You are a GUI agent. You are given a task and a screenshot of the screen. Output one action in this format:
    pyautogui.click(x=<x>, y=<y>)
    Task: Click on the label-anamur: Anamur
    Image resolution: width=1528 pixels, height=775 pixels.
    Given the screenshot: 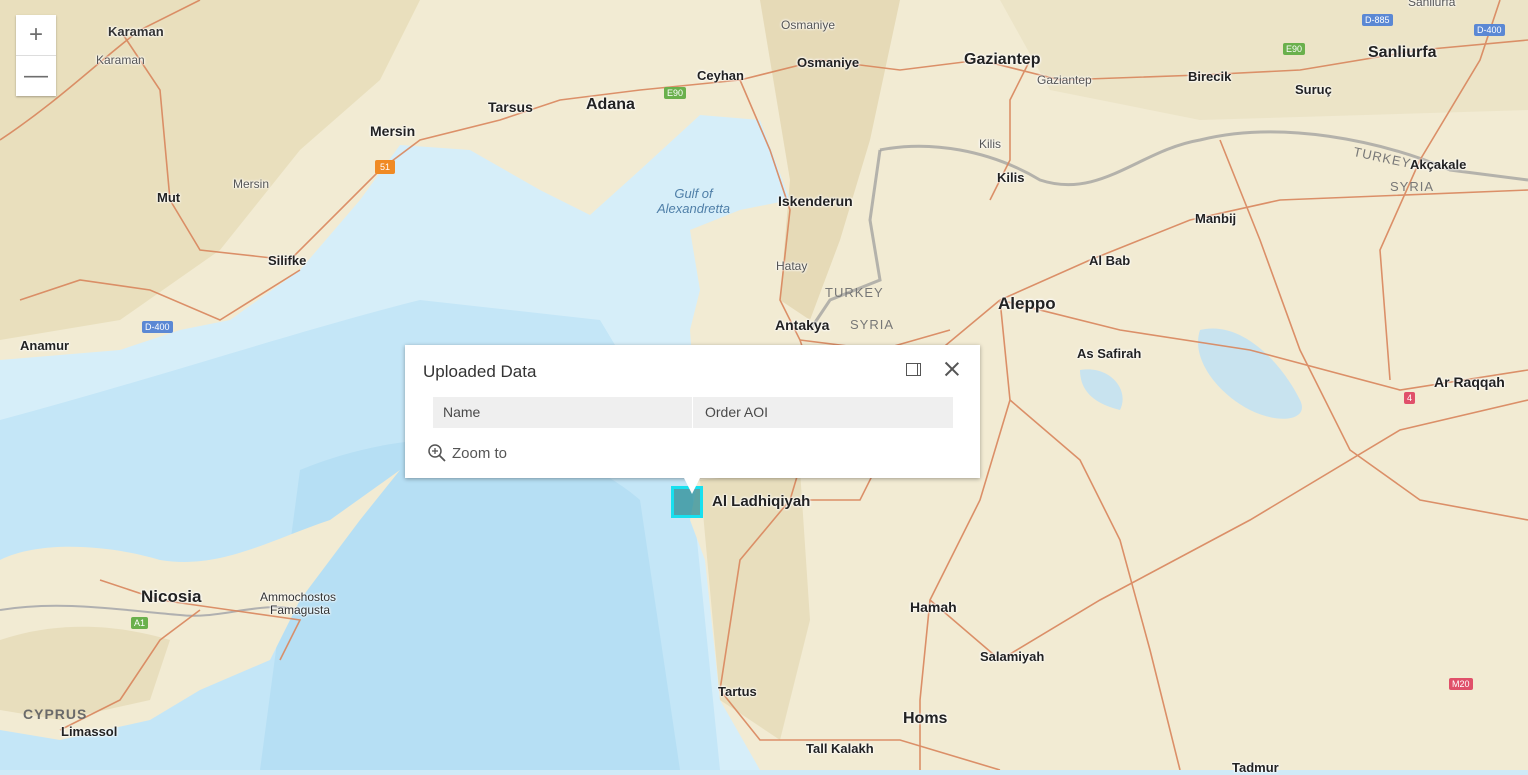 What is the action you would take?
    pyautogui.click(x=45, y=345)
    